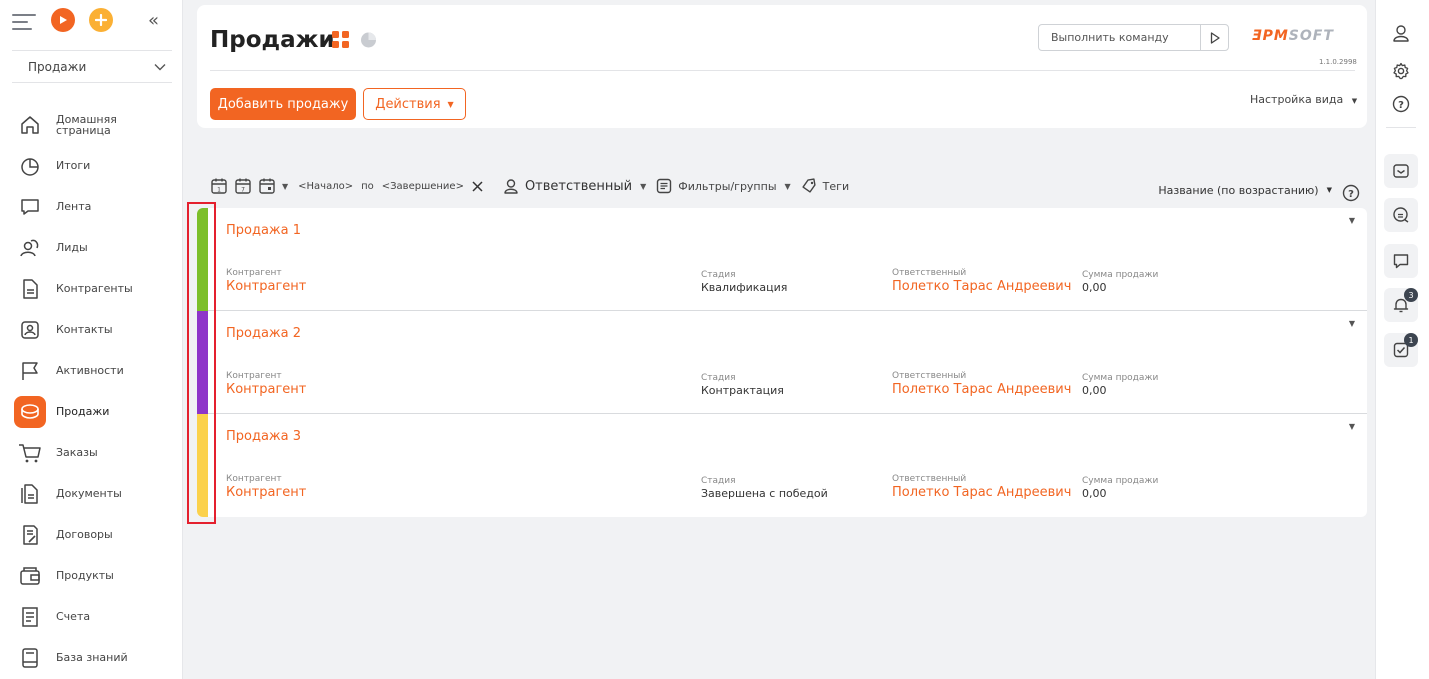  Describe the element at coordinates (1214, 37) in the screenshot. I see `run-command-button` at that location.